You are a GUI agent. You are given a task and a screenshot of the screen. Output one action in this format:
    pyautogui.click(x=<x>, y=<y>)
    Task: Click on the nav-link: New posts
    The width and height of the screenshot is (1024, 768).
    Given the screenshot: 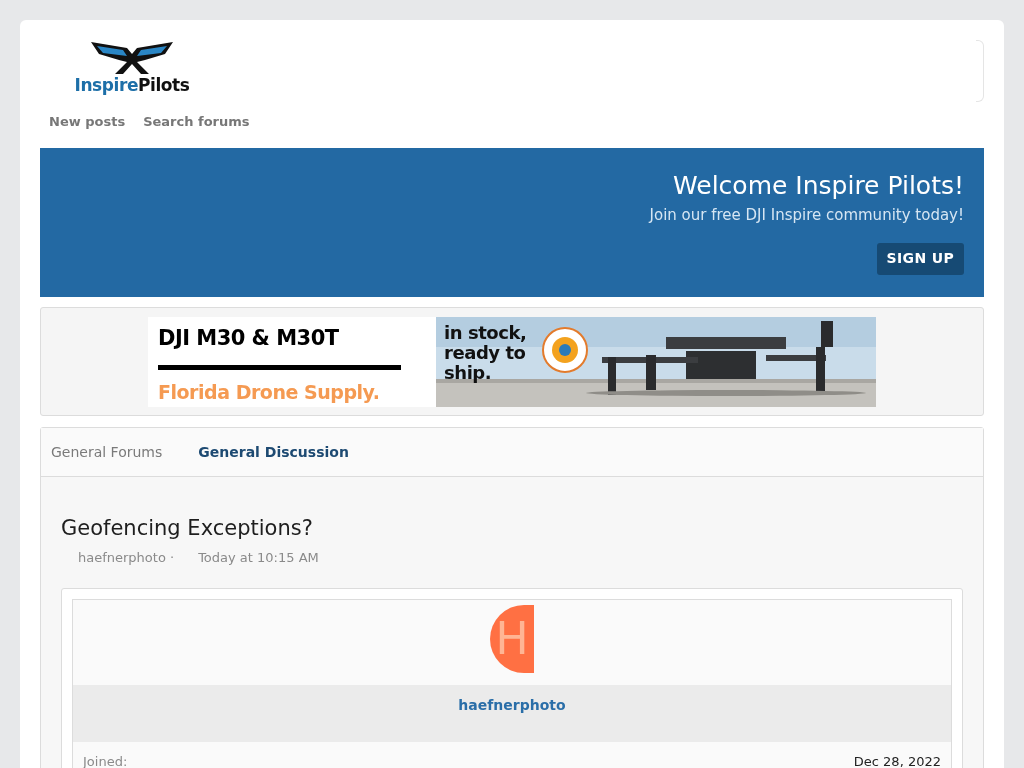 What is the action you would take?
    pyautogui.click(x=87, y=122)
    